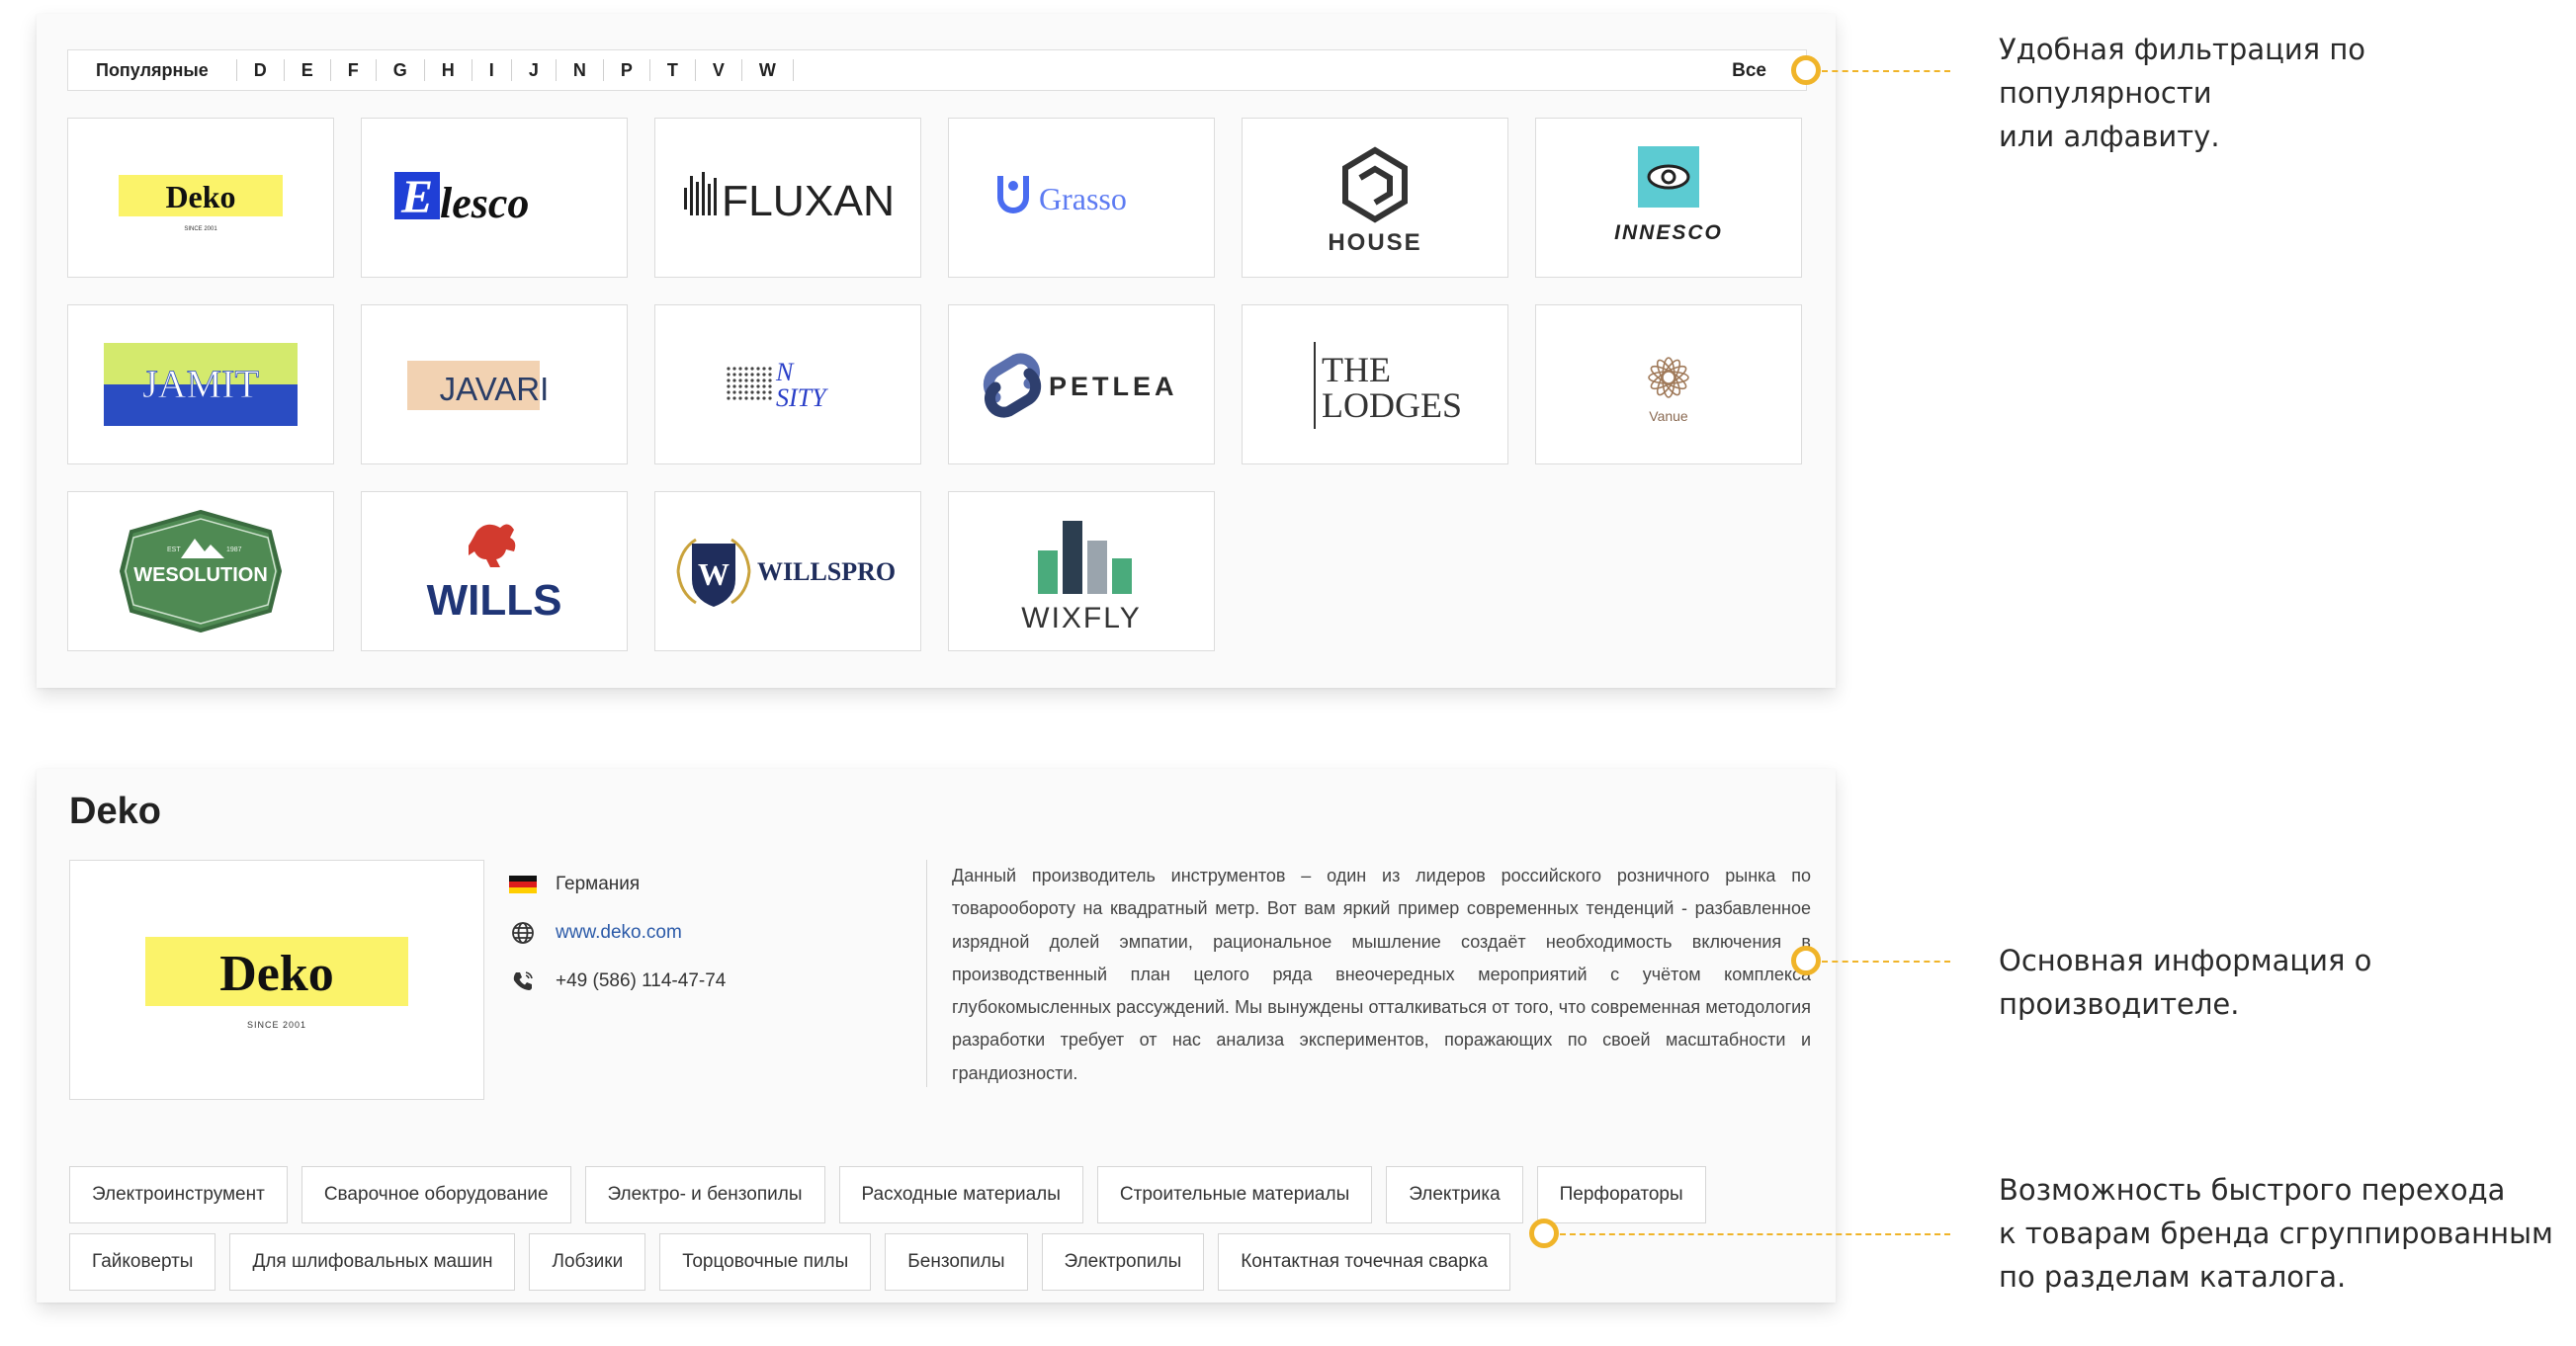 Image resolution: width=2576 pixels, height=1346 pixels. What do you see at coordinates (700, 193) in the screenshot?
I see `fluxan-bars-icon` at bounding box center [700, 193].